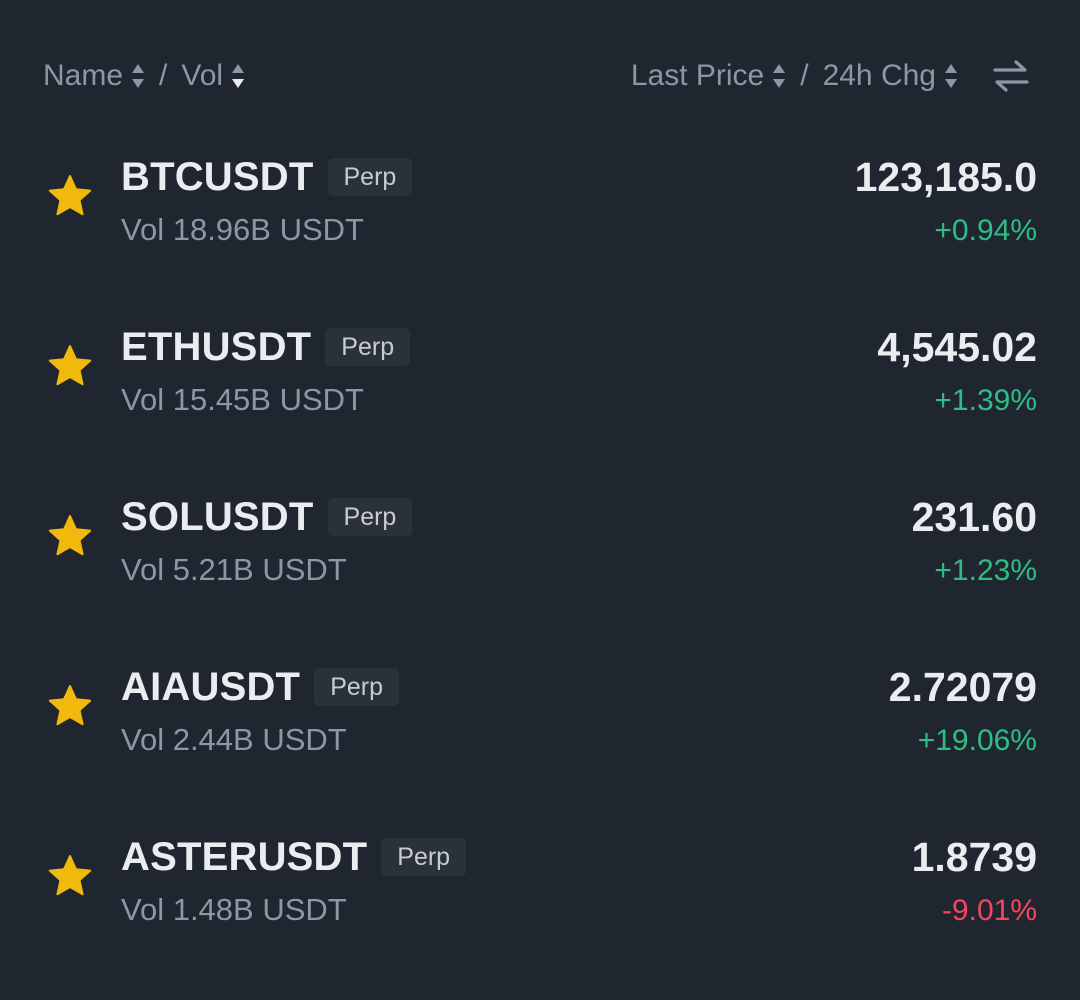 Image resolution: width=1080 pixels, height=1000 pixels. I want to click on volume-text: Vol 2.44B USDT, so click(234, 739).